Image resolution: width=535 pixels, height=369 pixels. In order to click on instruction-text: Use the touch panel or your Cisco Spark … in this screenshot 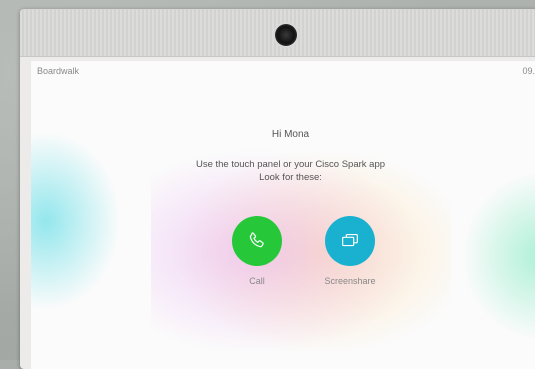, I will do `click(283, 171)`.